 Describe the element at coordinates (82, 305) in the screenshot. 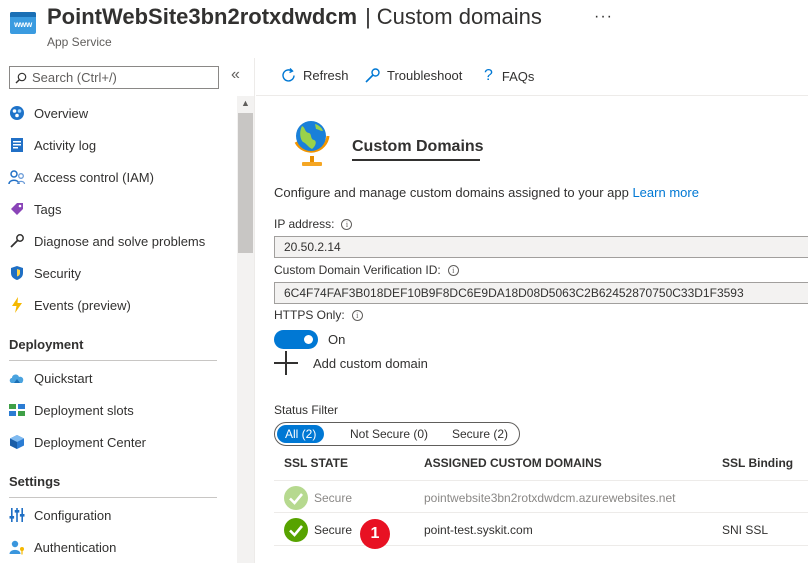

I see `sidebar-item-label: Events (preview)` at that location.